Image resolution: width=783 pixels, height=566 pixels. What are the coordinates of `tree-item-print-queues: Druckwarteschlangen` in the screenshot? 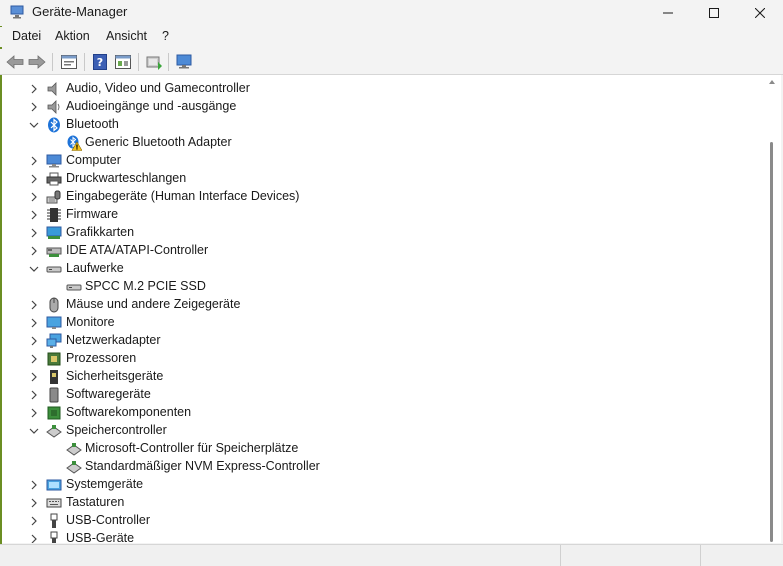 It's located at (382, 179).